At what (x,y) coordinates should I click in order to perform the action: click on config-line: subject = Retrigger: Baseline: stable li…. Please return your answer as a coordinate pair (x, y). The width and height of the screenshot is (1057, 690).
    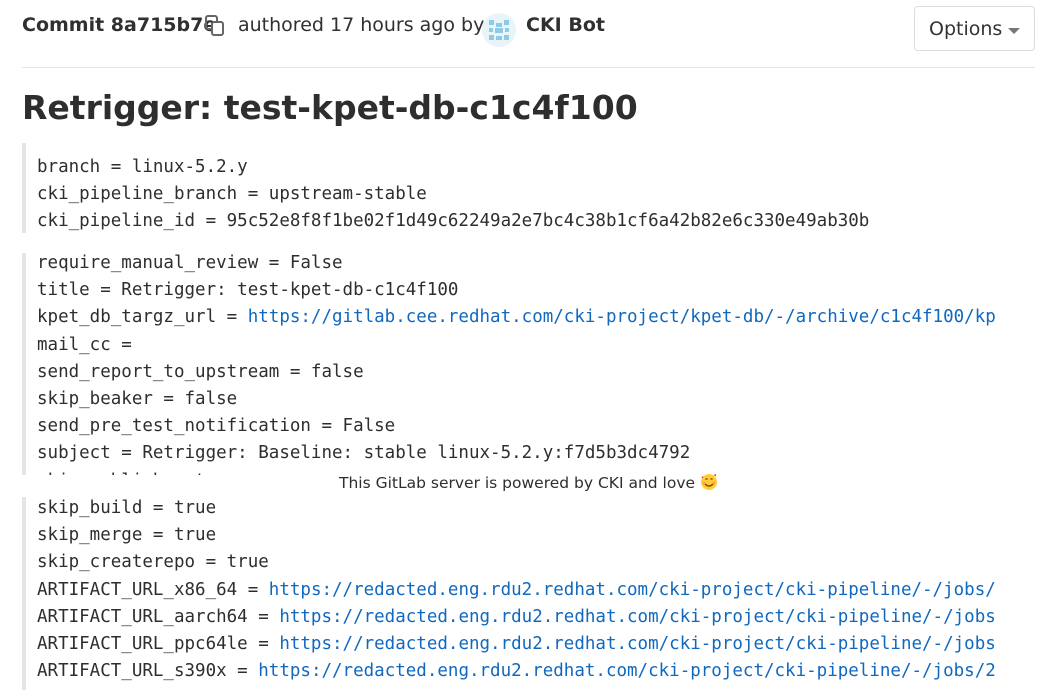
    Looking at the image, I should click on (363, 453).